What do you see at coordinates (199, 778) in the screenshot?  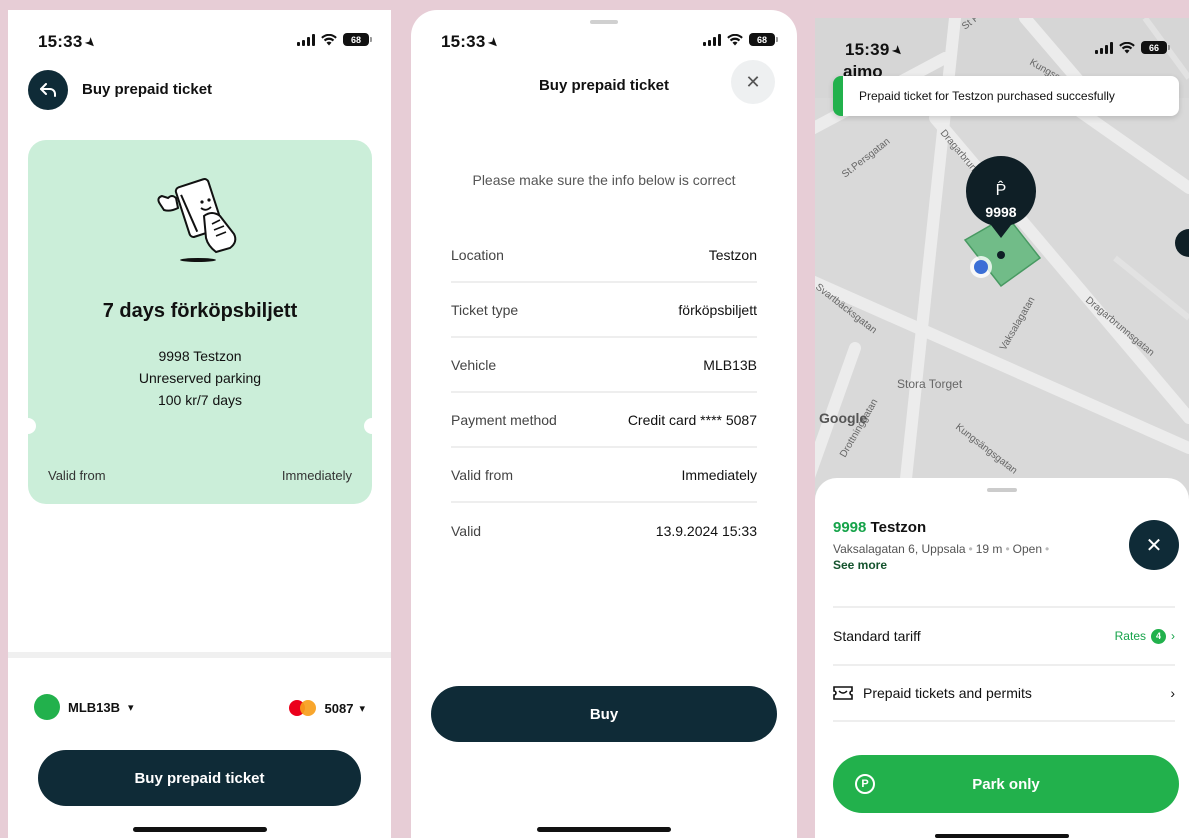 I see `buy-prepaid-ticket-button: Buy prepaid ticket` at bounding box center [199, 778].